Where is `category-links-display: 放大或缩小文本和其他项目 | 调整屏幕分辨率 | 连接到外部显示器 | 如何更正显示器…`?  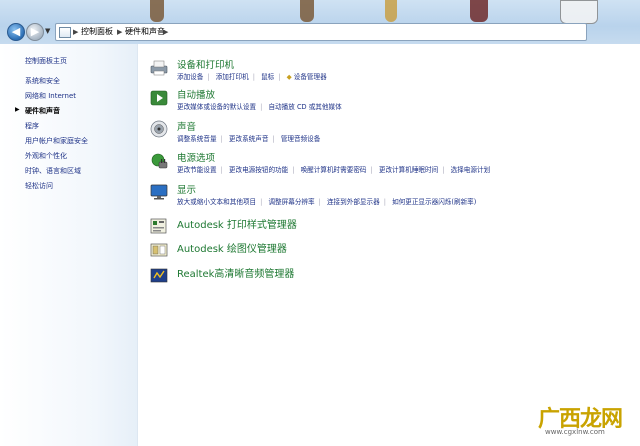
category-links-display: 放大或缩小文本和其他项目 | 调整屏幕分辨率 | 连接到外部显示器 | 如何更正显示器… is located at coordinates (327, 202).